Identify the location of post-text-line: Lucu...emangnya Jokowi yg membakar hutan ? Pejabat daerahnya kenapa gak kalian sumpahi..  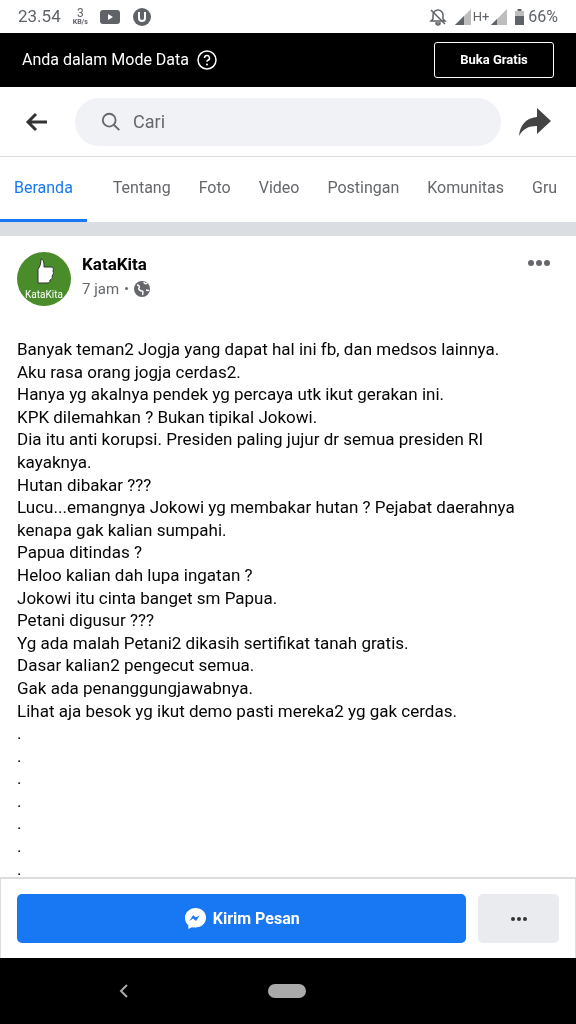
(266, 519).